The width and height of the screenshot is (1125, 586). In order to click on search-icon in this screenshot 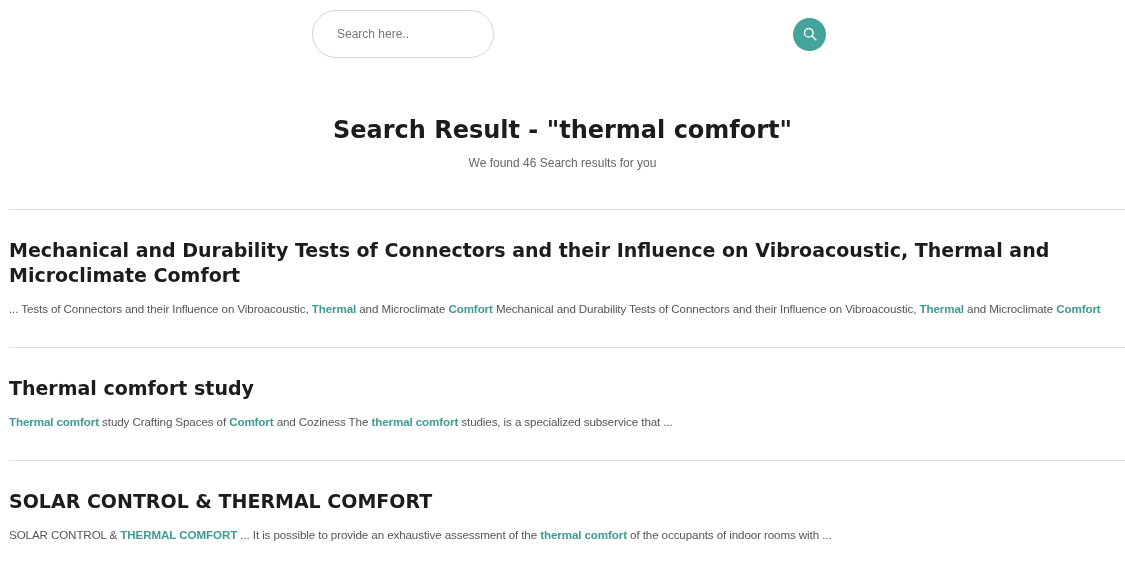, I will do `click(809, 34)`.